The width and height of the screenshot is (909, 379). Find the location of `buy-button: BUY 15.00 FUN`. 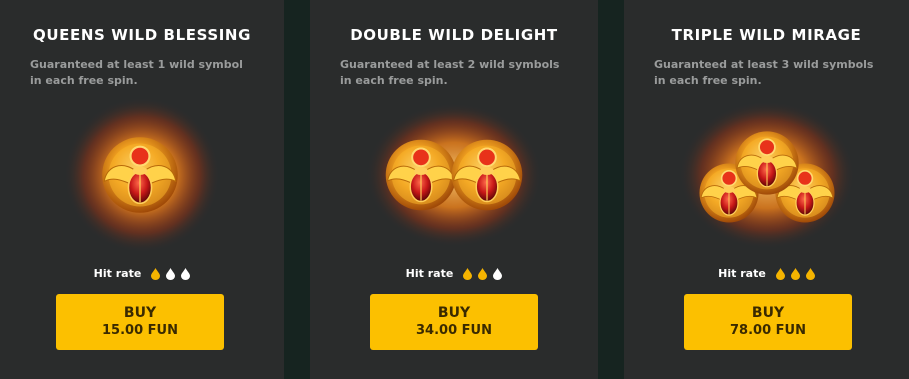

buy-button: BUY 15.00 FUN is located at coordinates (140, 322).